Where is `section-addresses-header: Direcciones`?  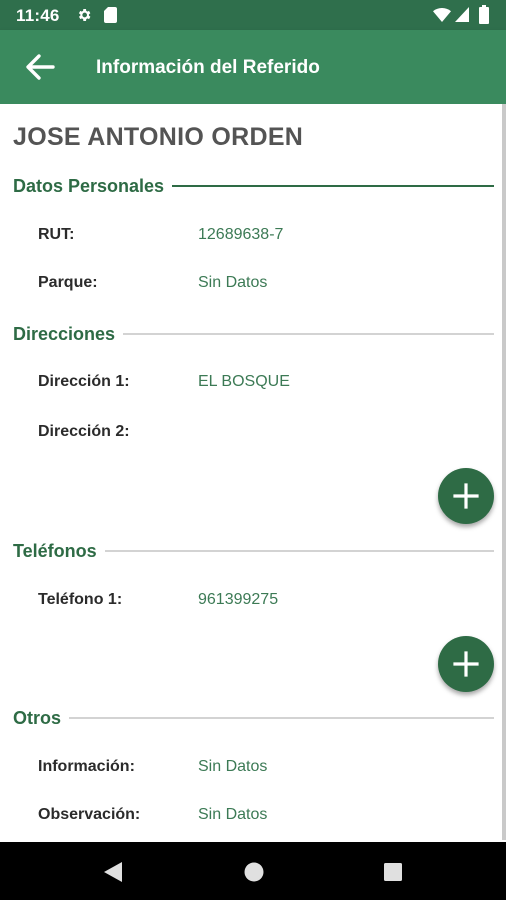
section-addresses-header: Direcciones is located at coordinates (253, 334).